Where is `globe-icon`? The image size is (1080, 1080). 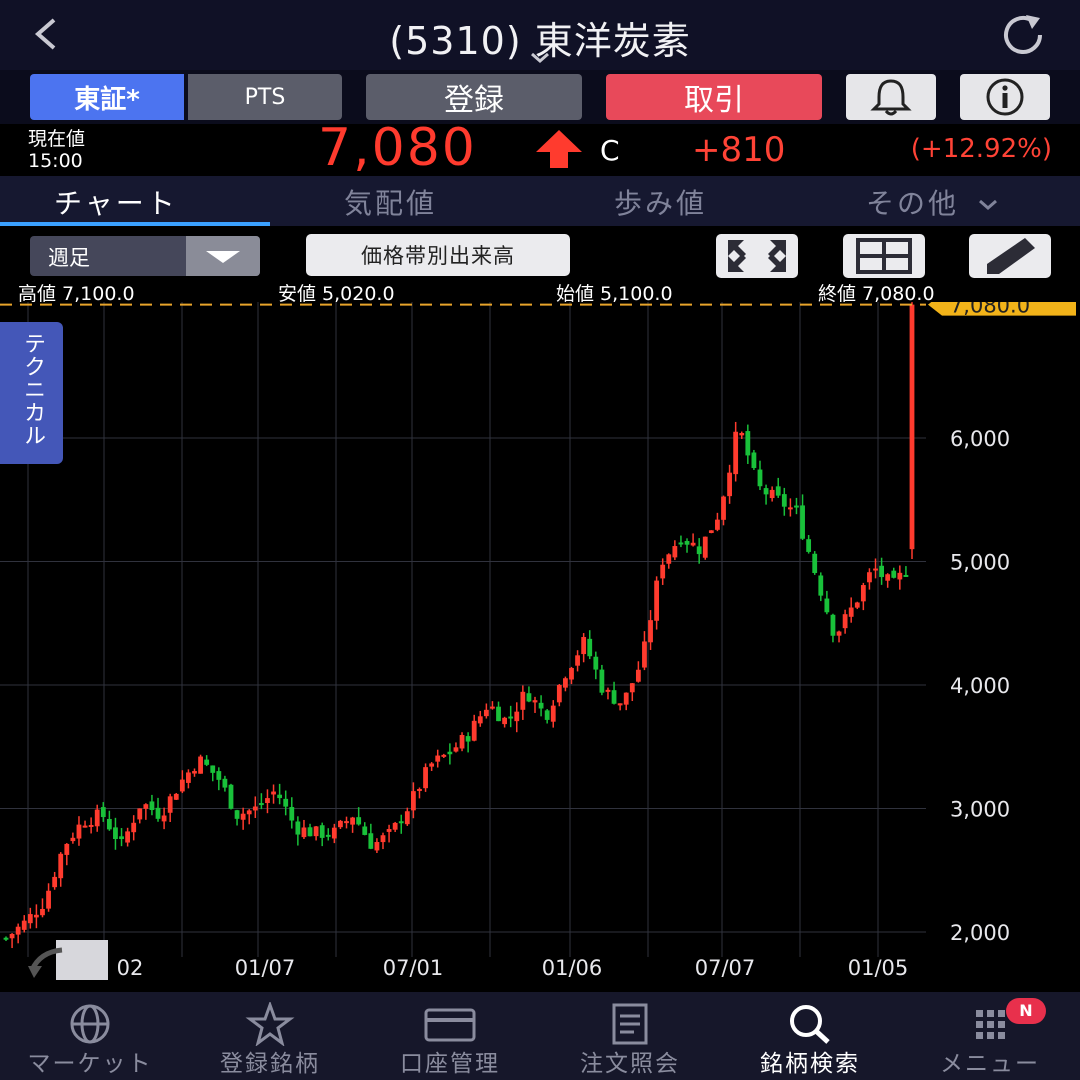 globe-icon is located at coordinates (90, 1024).